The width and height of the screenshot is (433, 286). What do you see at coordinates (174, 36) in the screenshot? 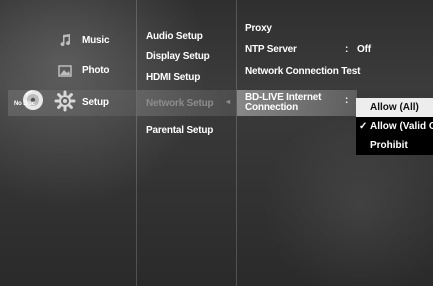
I see `setup-item-audio: Audio Setup` at bounding box center [174, 36].